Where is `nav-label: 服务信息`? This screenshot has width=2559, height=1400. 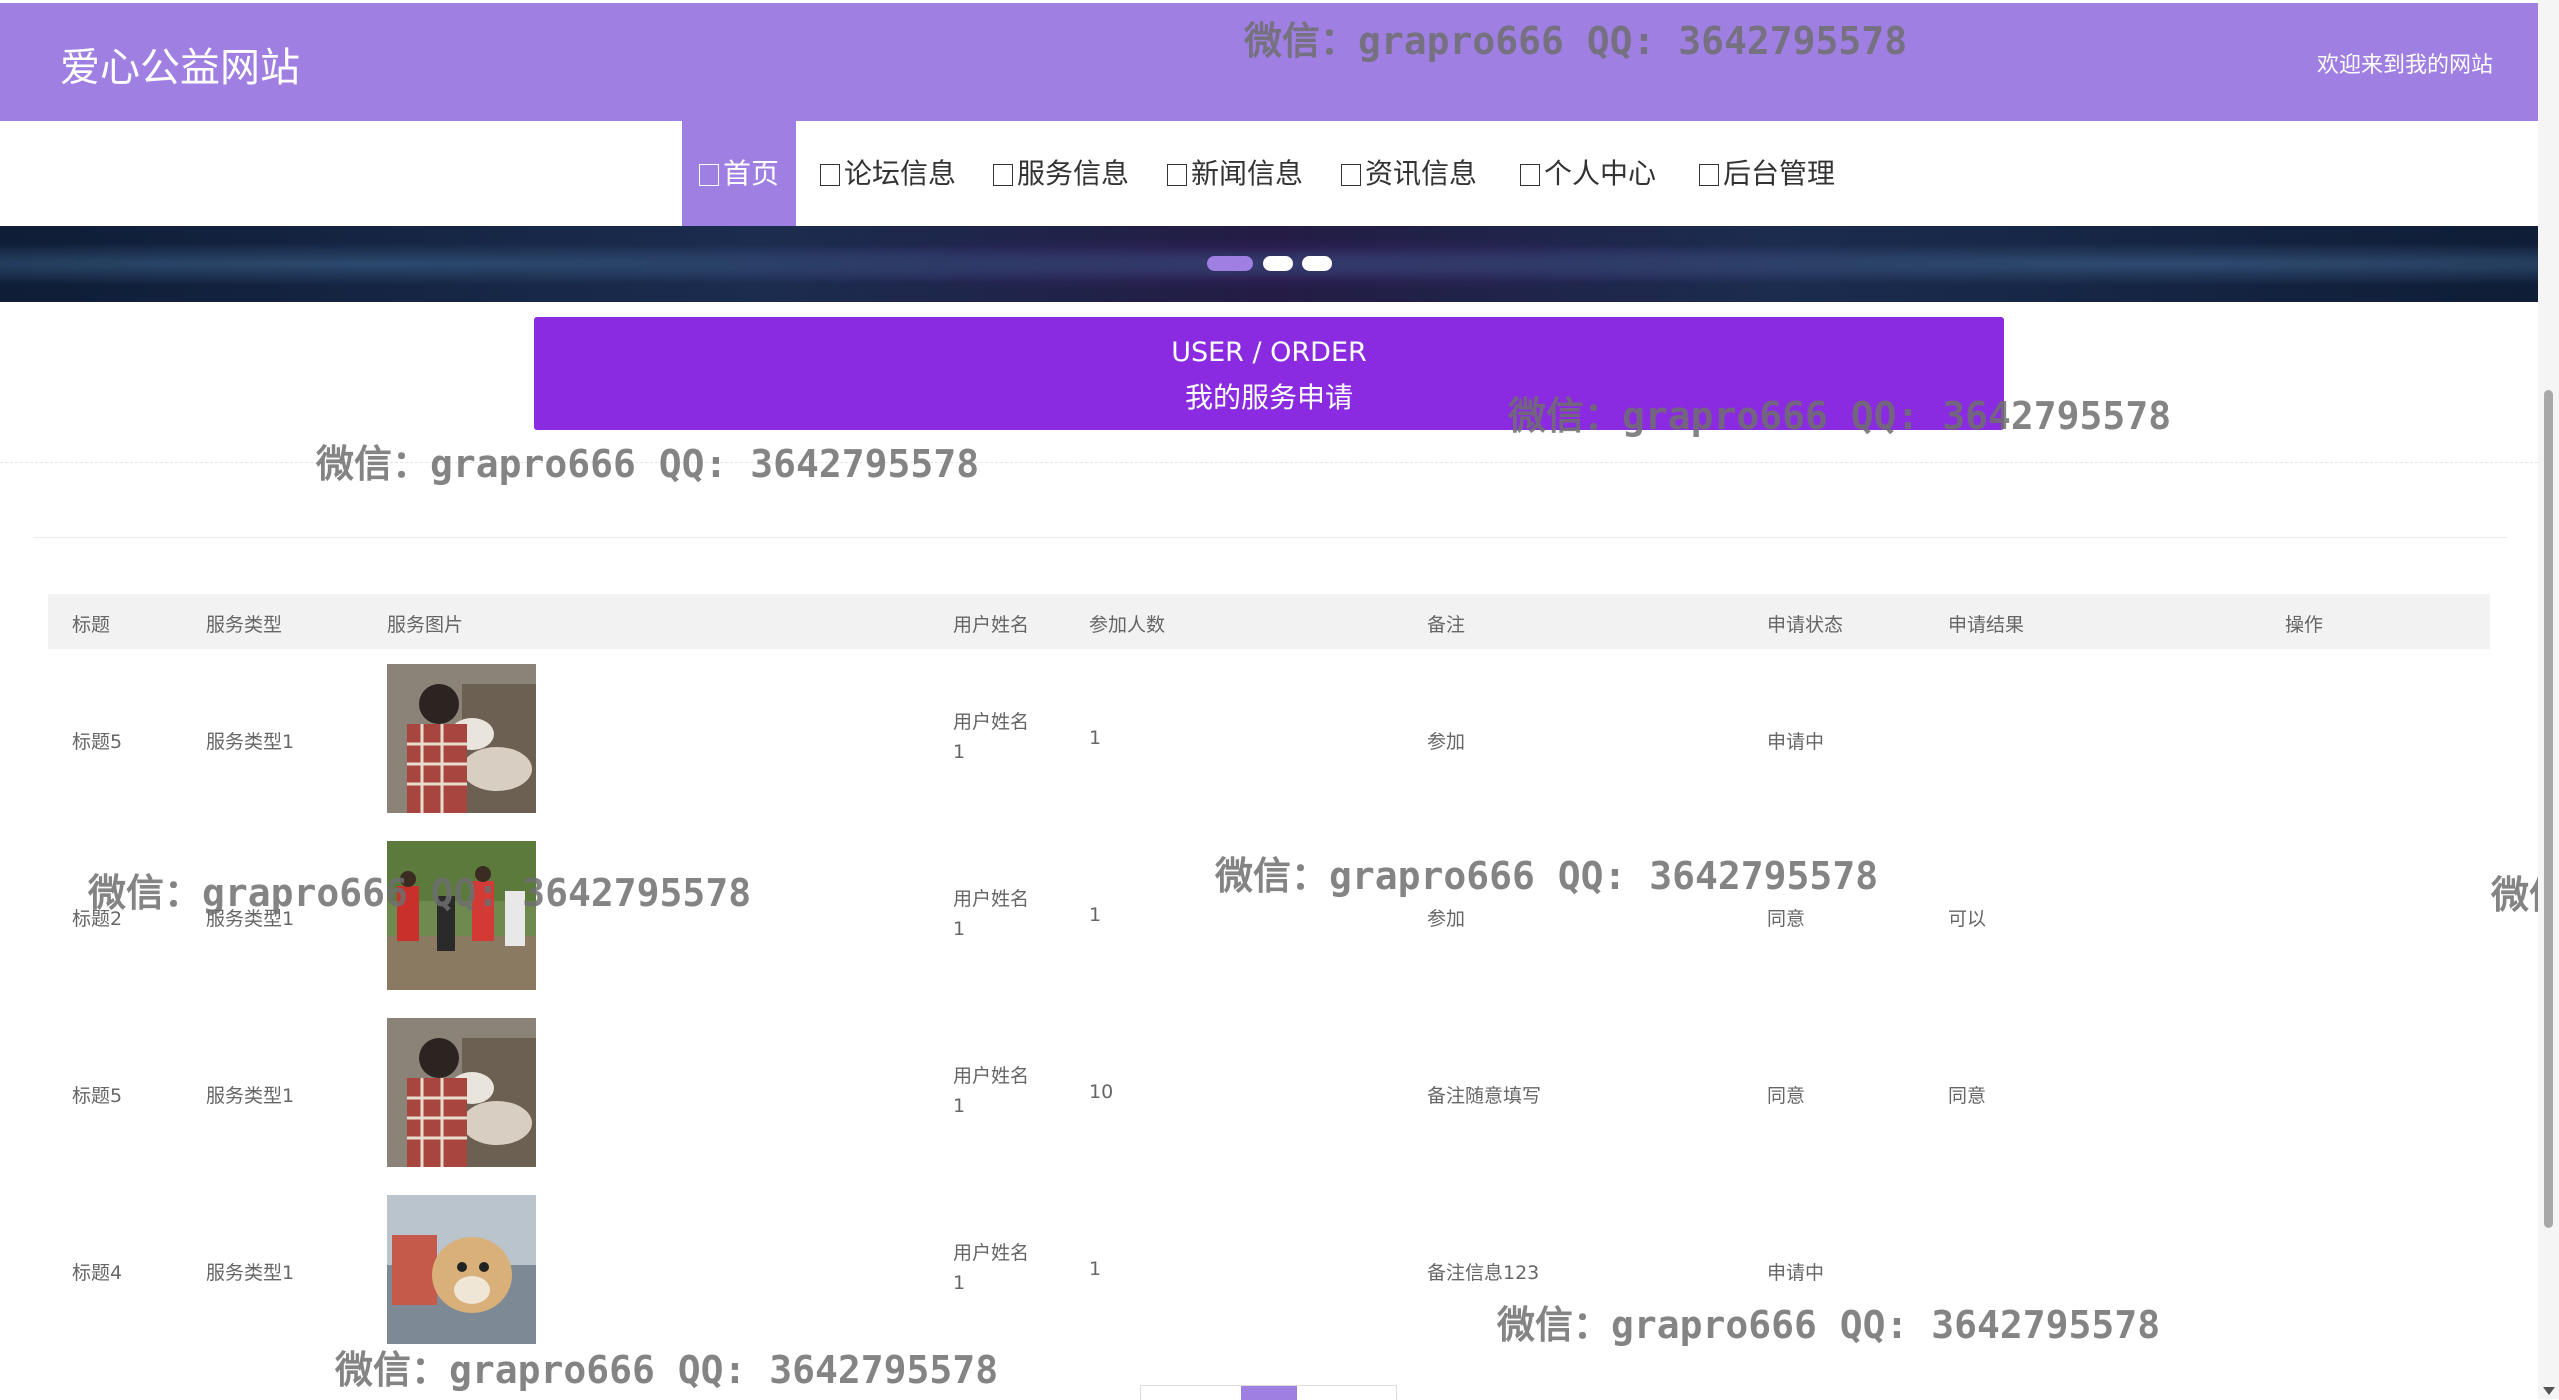
nav-label: 服务信息 is located at coordinates (1073, 173).